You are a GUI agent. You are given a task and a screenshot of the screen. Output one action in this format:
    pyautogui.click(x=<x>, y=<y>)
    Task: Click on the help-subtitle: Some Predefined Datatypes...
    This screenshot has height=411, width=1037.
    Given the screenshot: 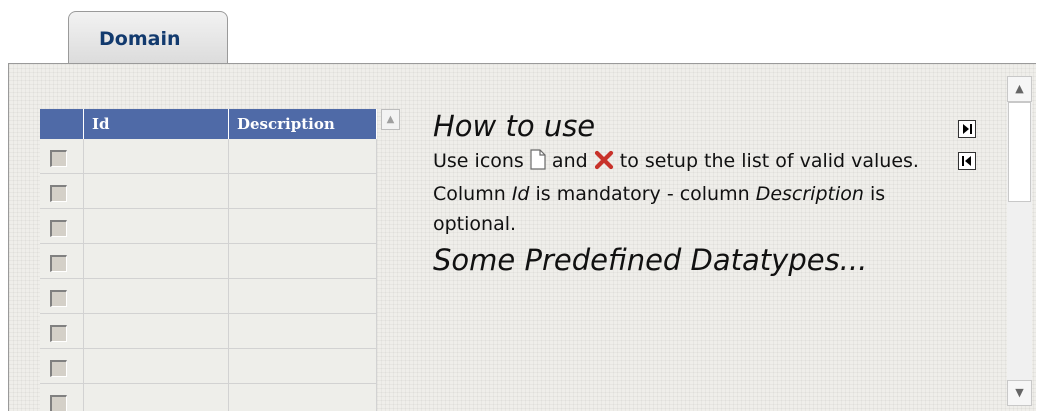 What is the action you would take?
    pyautogui.click(x=650, y=260)
    